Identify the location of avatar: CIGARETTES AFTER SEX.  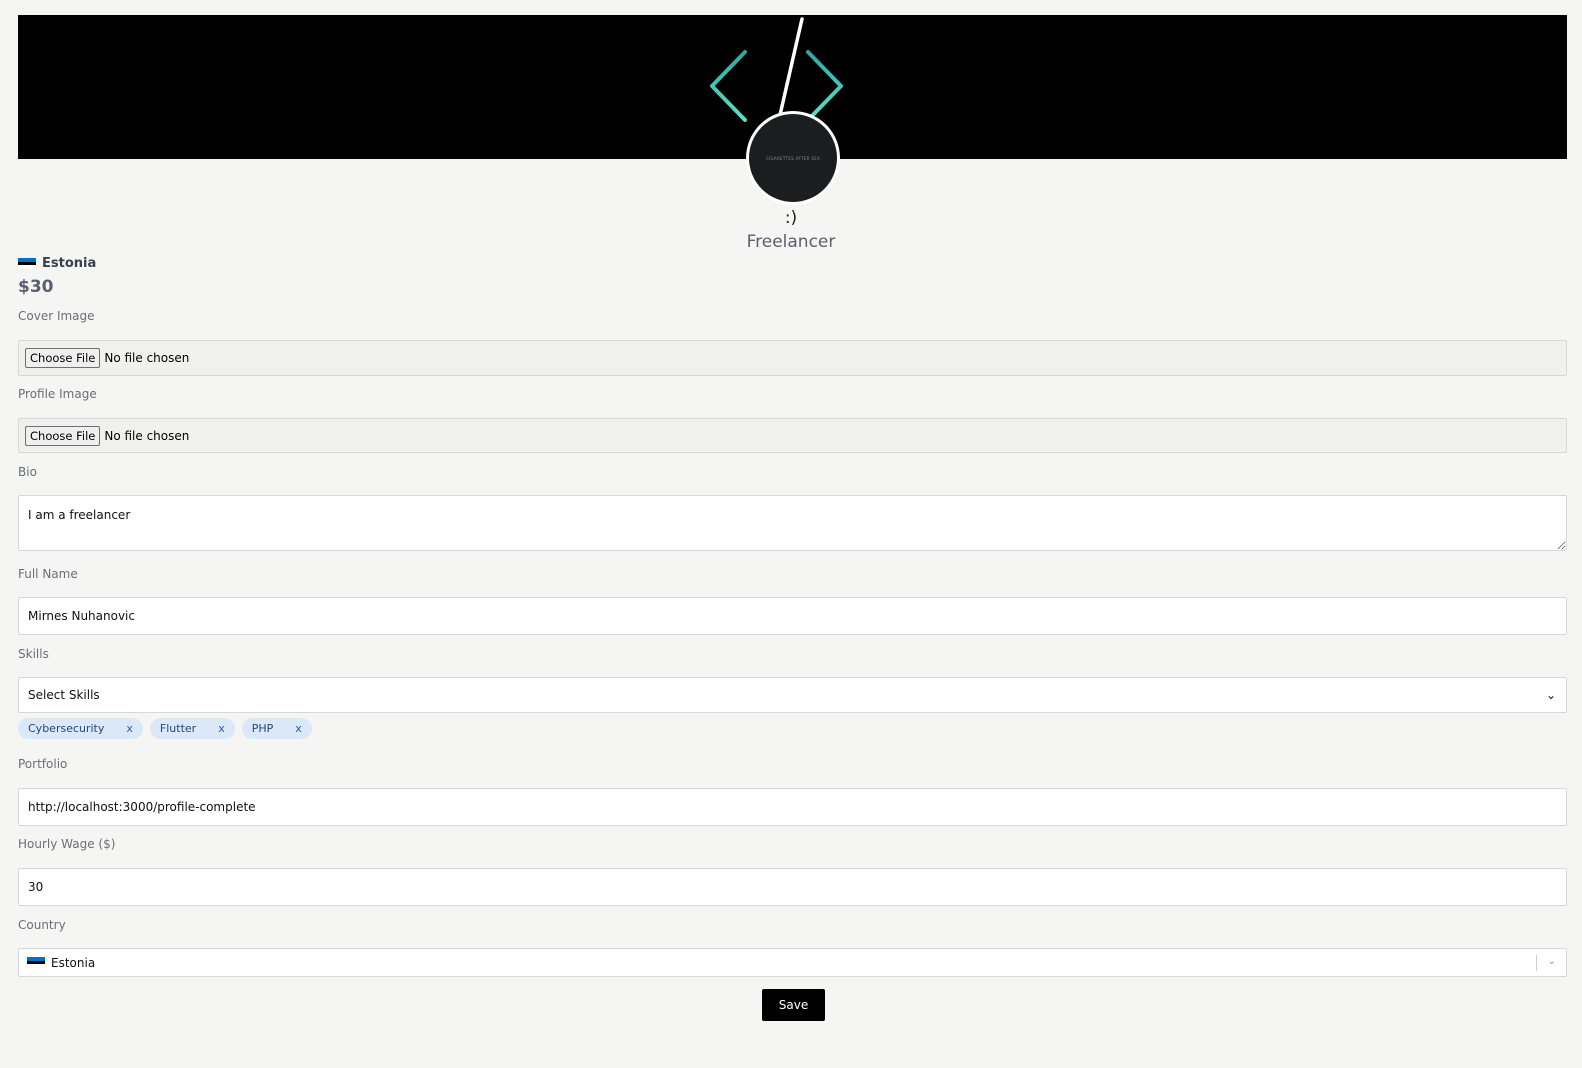
(793, 158).